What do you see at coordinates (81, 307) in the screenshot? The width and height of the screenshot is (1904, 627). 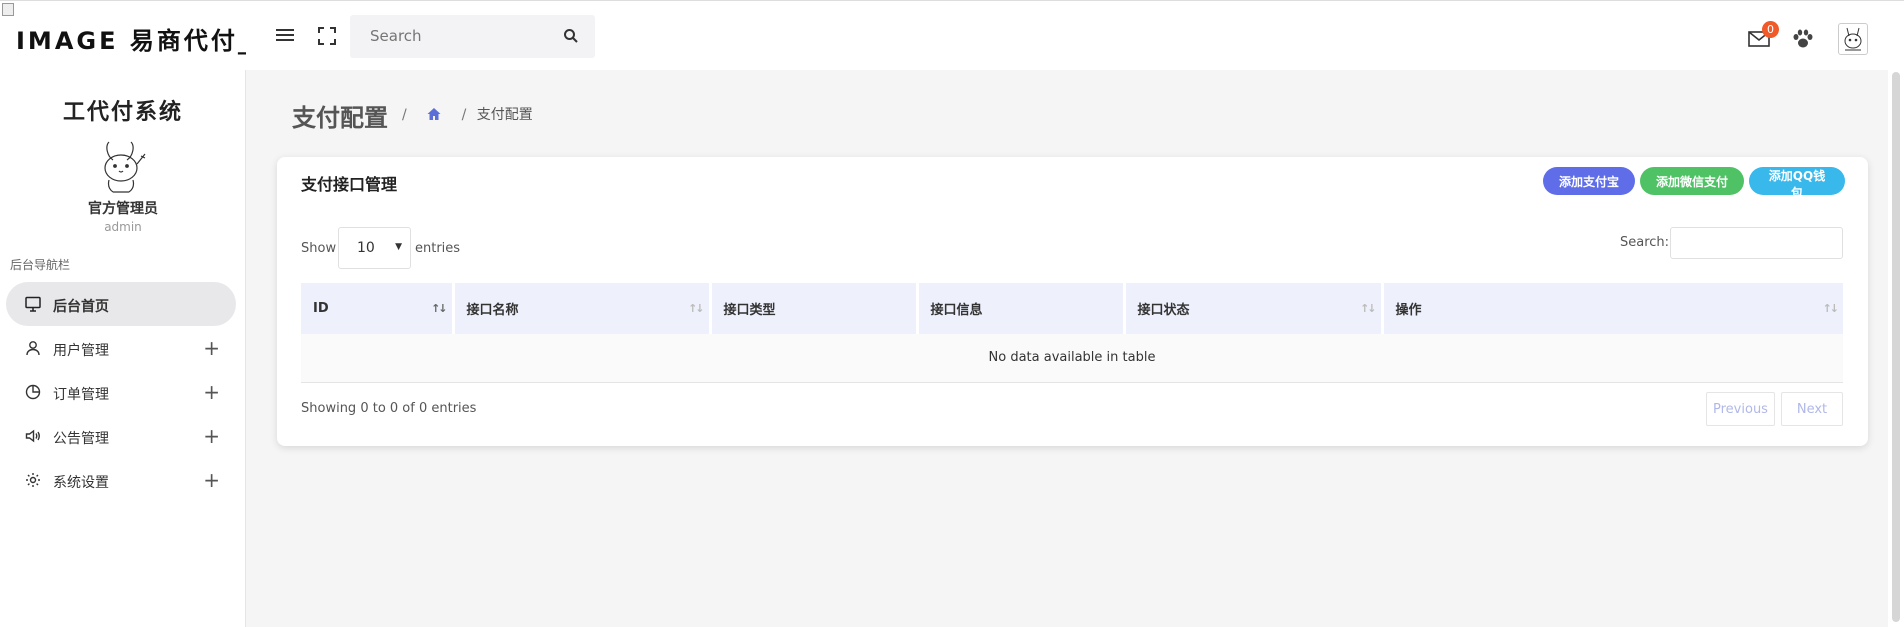 I see `sidebar-item-label: 后台首页` at bounding box center [81, 307].